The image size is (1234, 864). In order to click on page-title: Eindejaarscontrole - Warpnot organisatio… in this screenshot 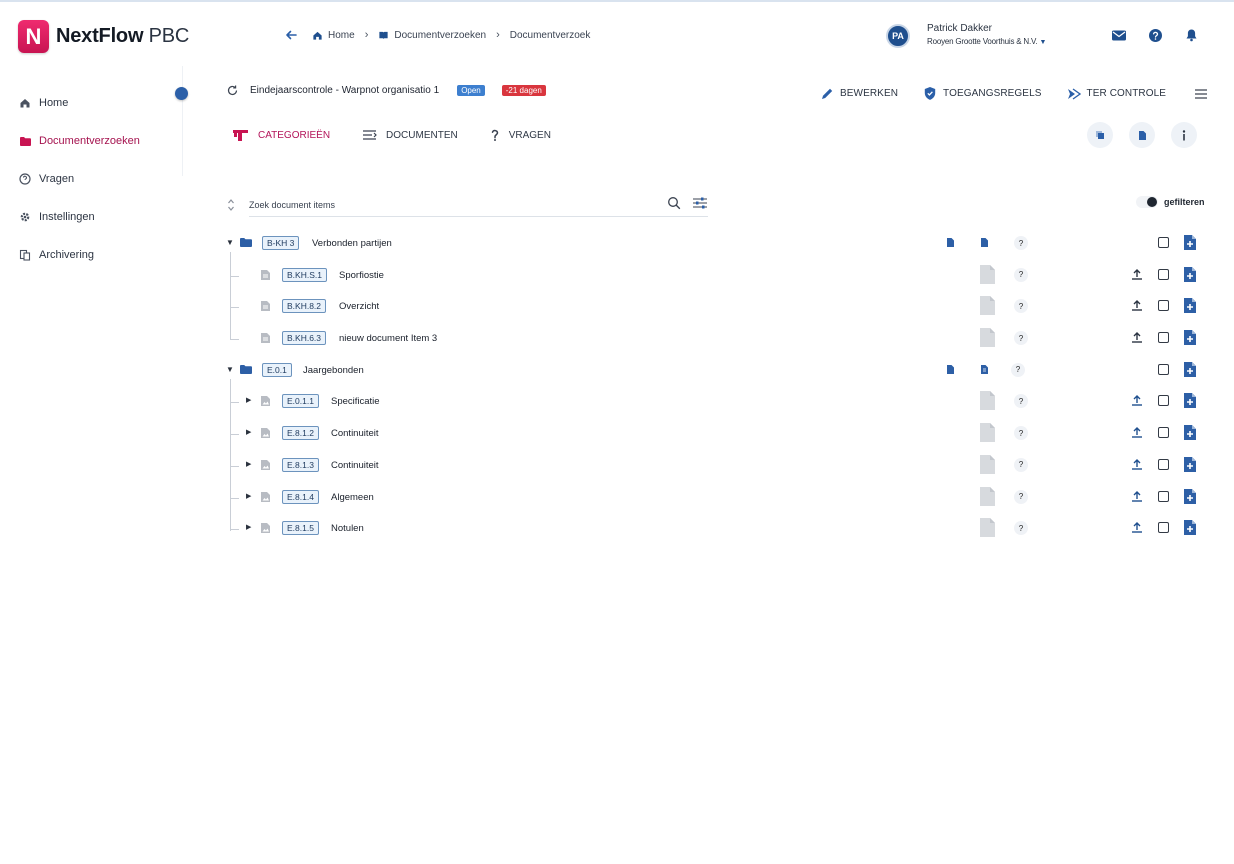, I will do `click(345, 90)`.